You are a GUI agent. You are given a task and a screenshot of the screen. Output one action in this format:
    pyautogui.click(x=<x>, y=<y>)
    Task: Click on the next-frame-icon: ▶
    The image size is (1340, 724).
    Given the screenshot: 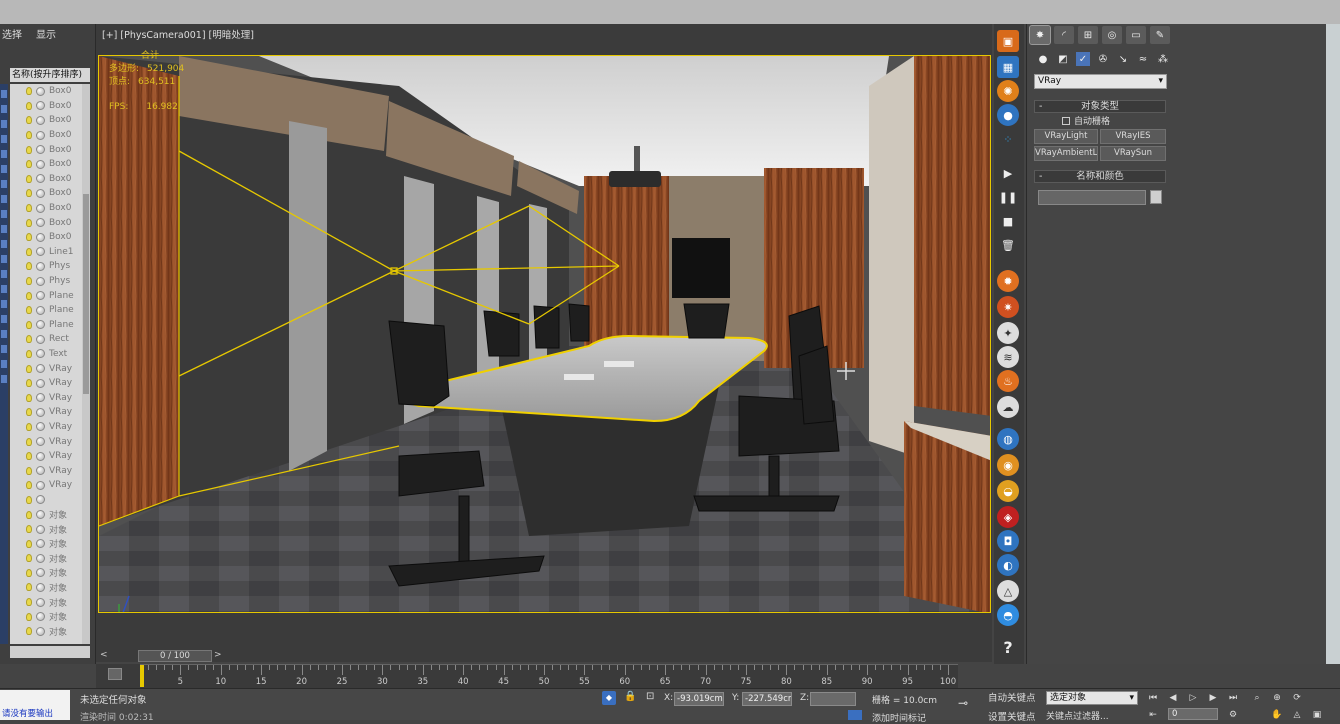 What is the action you would take?
    pyautogui.click(x=1213, y=698)
    